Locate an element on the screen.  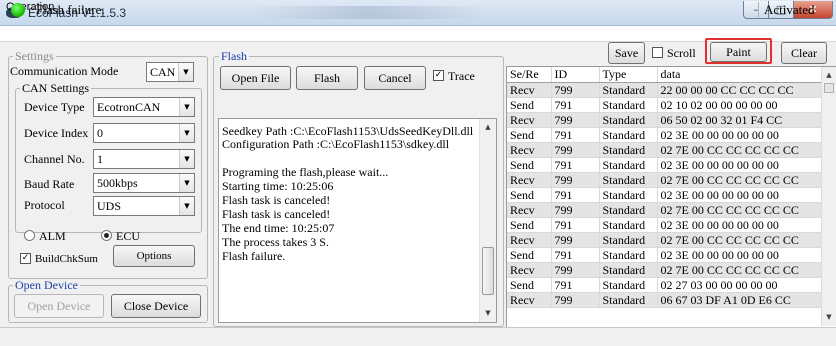
channel-no-value: 1 is located at coordinates (100, 159).